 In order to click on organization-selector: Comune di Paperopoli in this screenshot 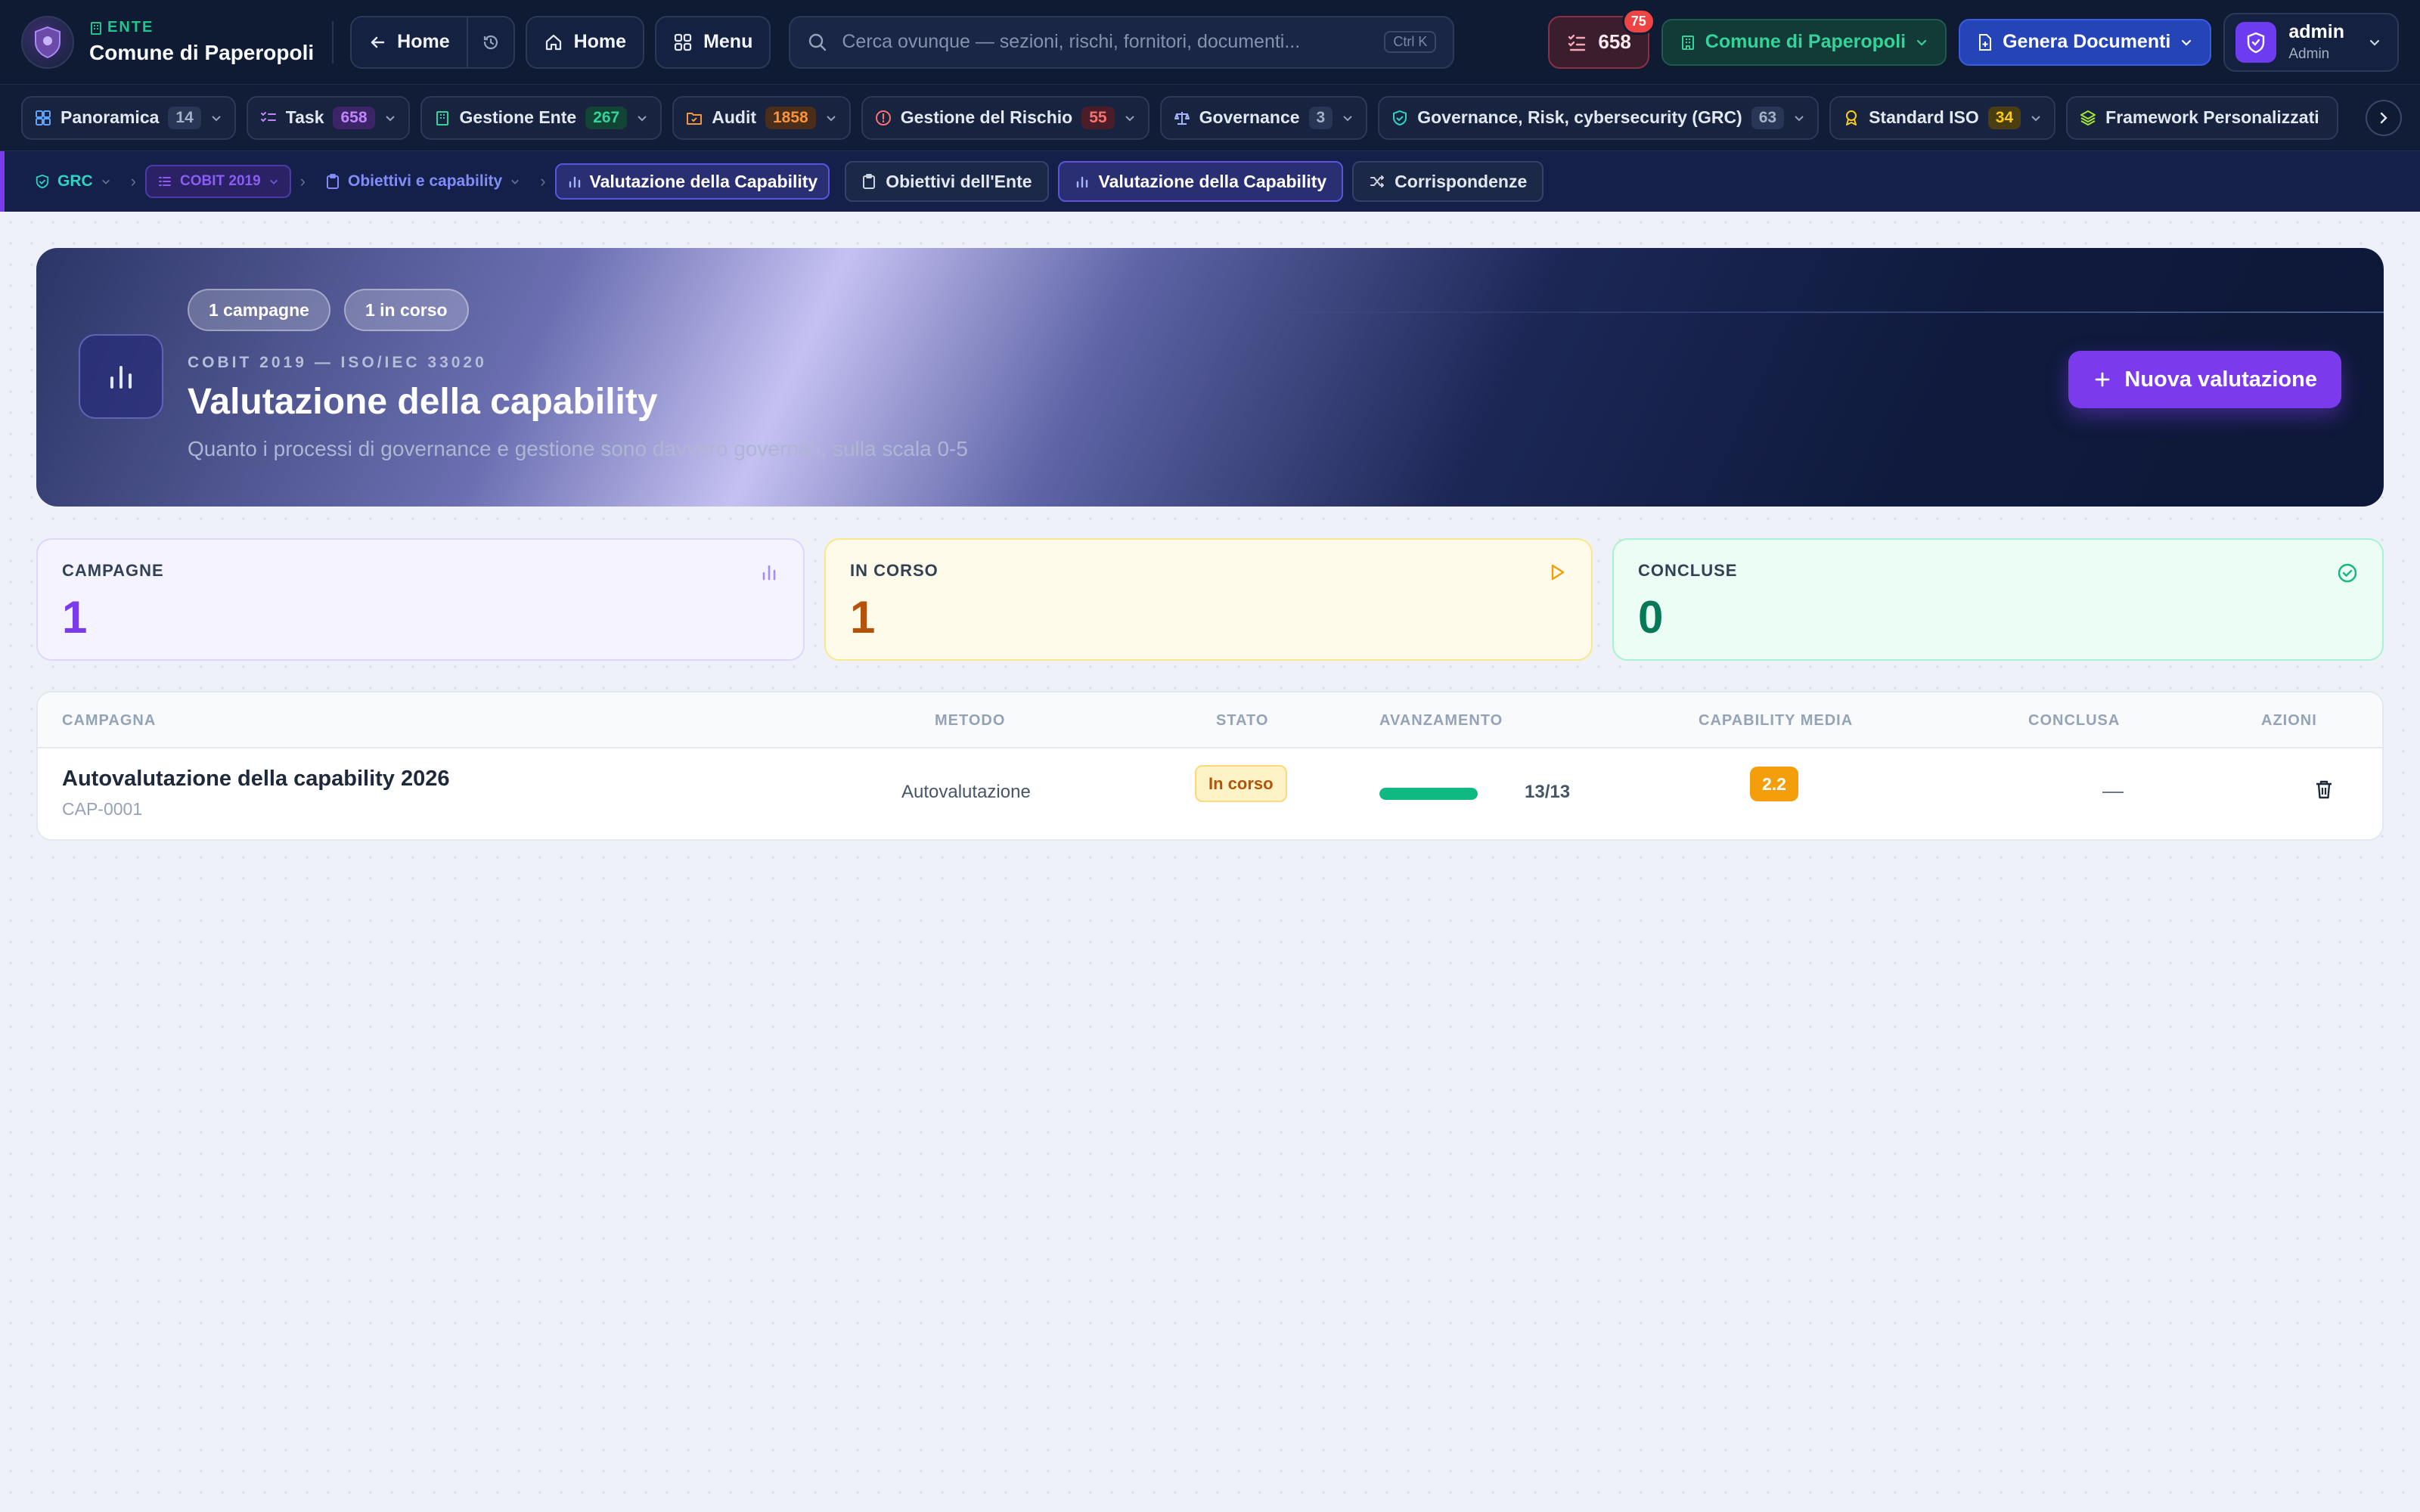, I will do `click(1804, 42)`.